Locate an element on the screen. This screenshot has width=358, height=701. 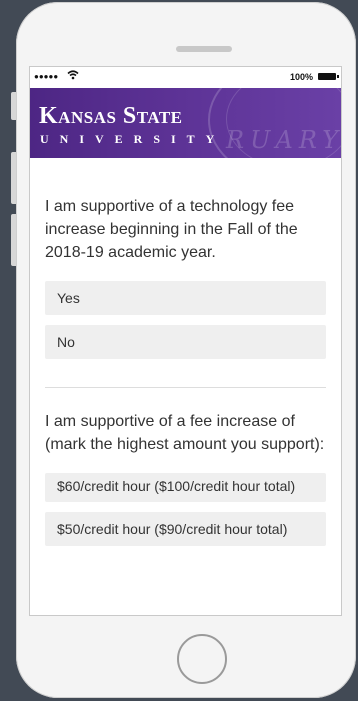
university-logo-title: Kansas State is located at coordinates (111, 116).